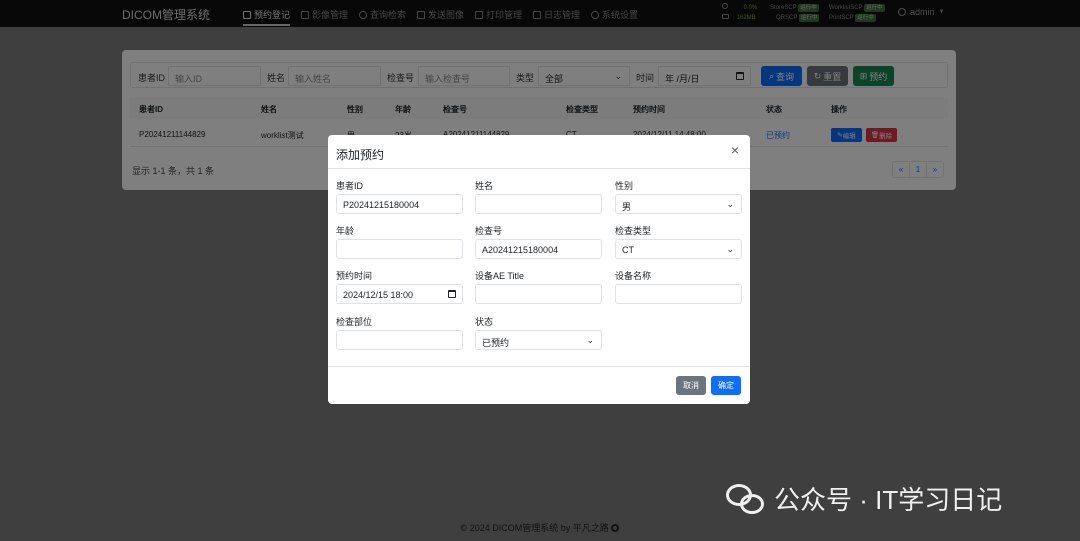 This screenshot has height=541, width=1080. What do you see at coordinates (496, 343) in the screenshot?
I see `status-value: 已预约` at bounding box center [496, 343].